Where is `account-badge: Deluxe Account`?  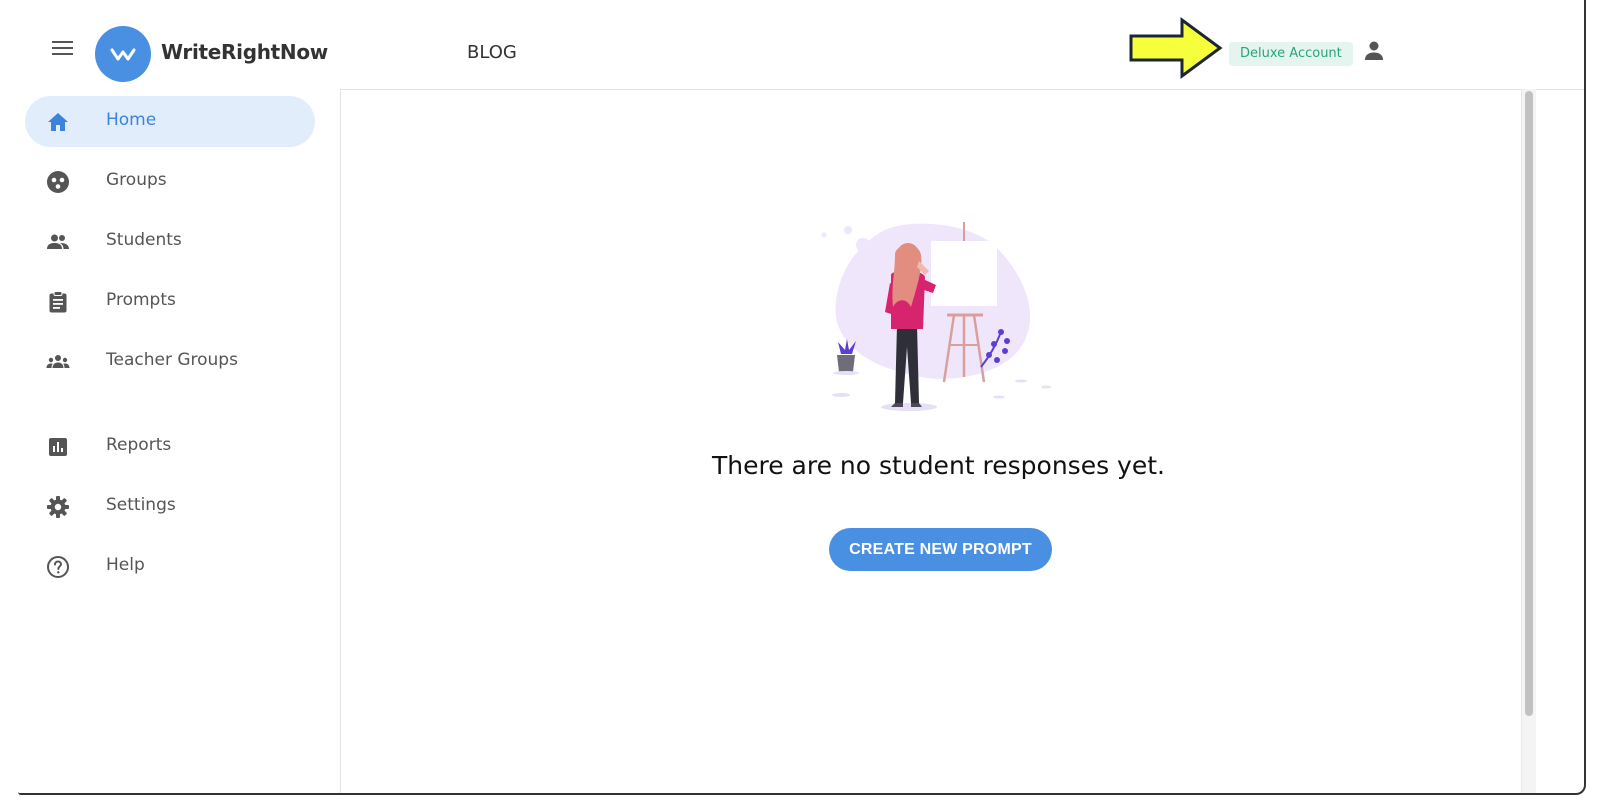
account-badge: Deluxe Account is located at coordinates (1291, 54).